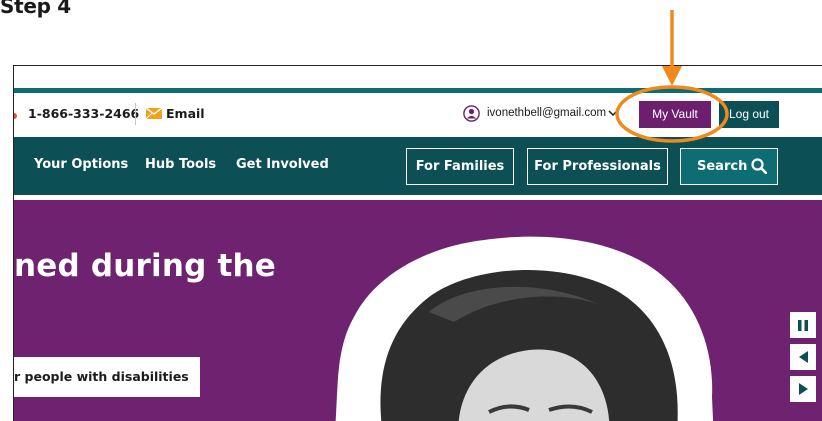  Describe the element at coordinates (282, 164) in the screenshot. I see `nav-get-involved: Get Involved` at that location.